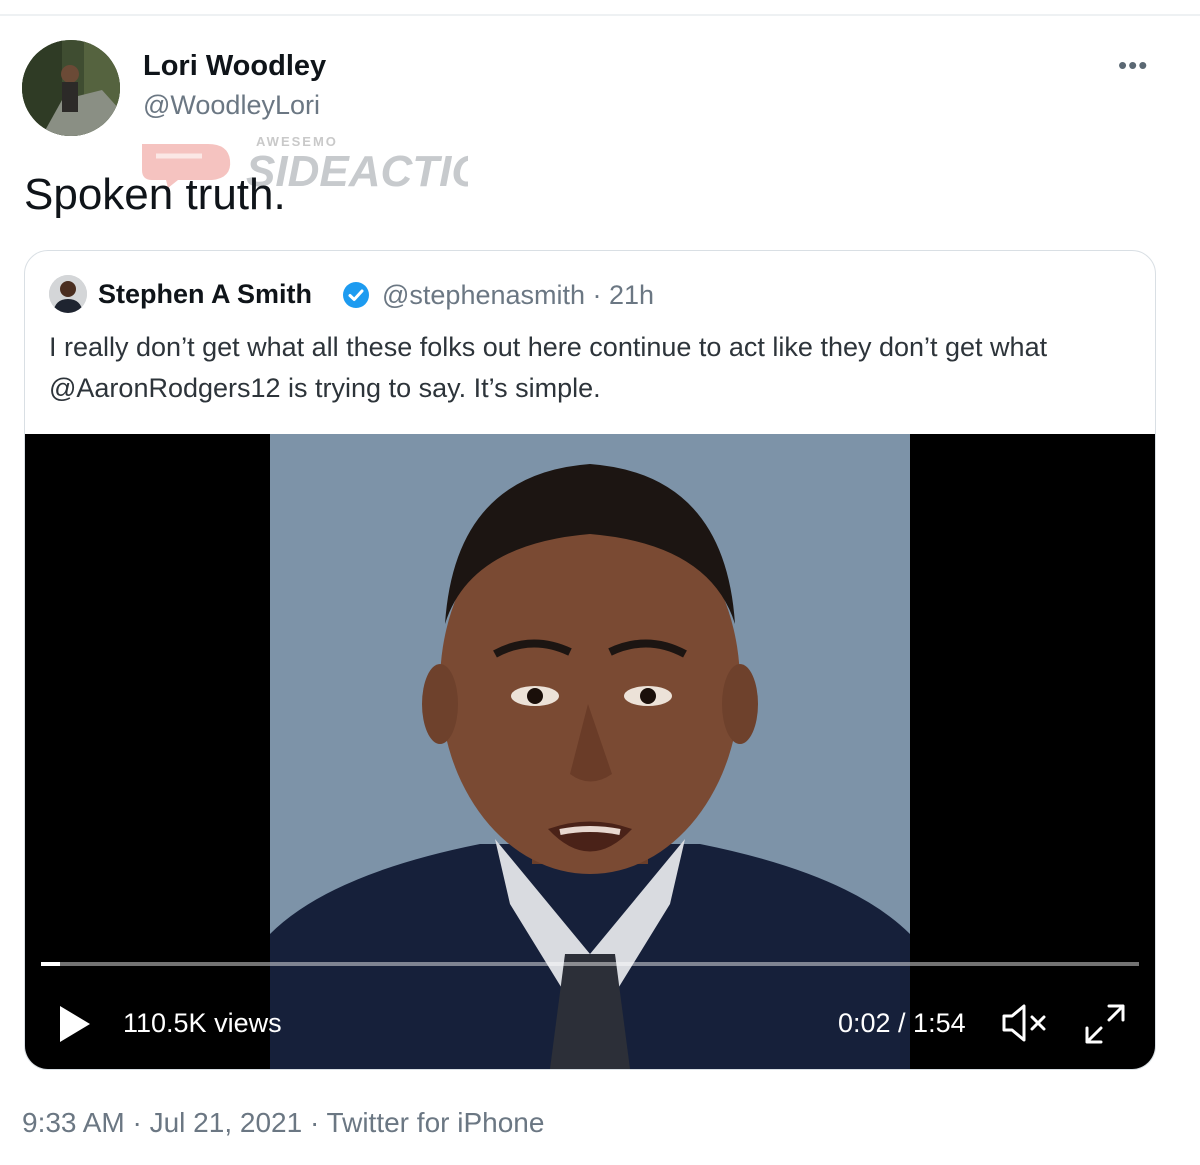 The height and width of the screenshot is (1165, 1200). What do you see at coordinates (68, 294) in the screenshot?
I see `quoted-author-avatar` at bounding box center [68, 294].